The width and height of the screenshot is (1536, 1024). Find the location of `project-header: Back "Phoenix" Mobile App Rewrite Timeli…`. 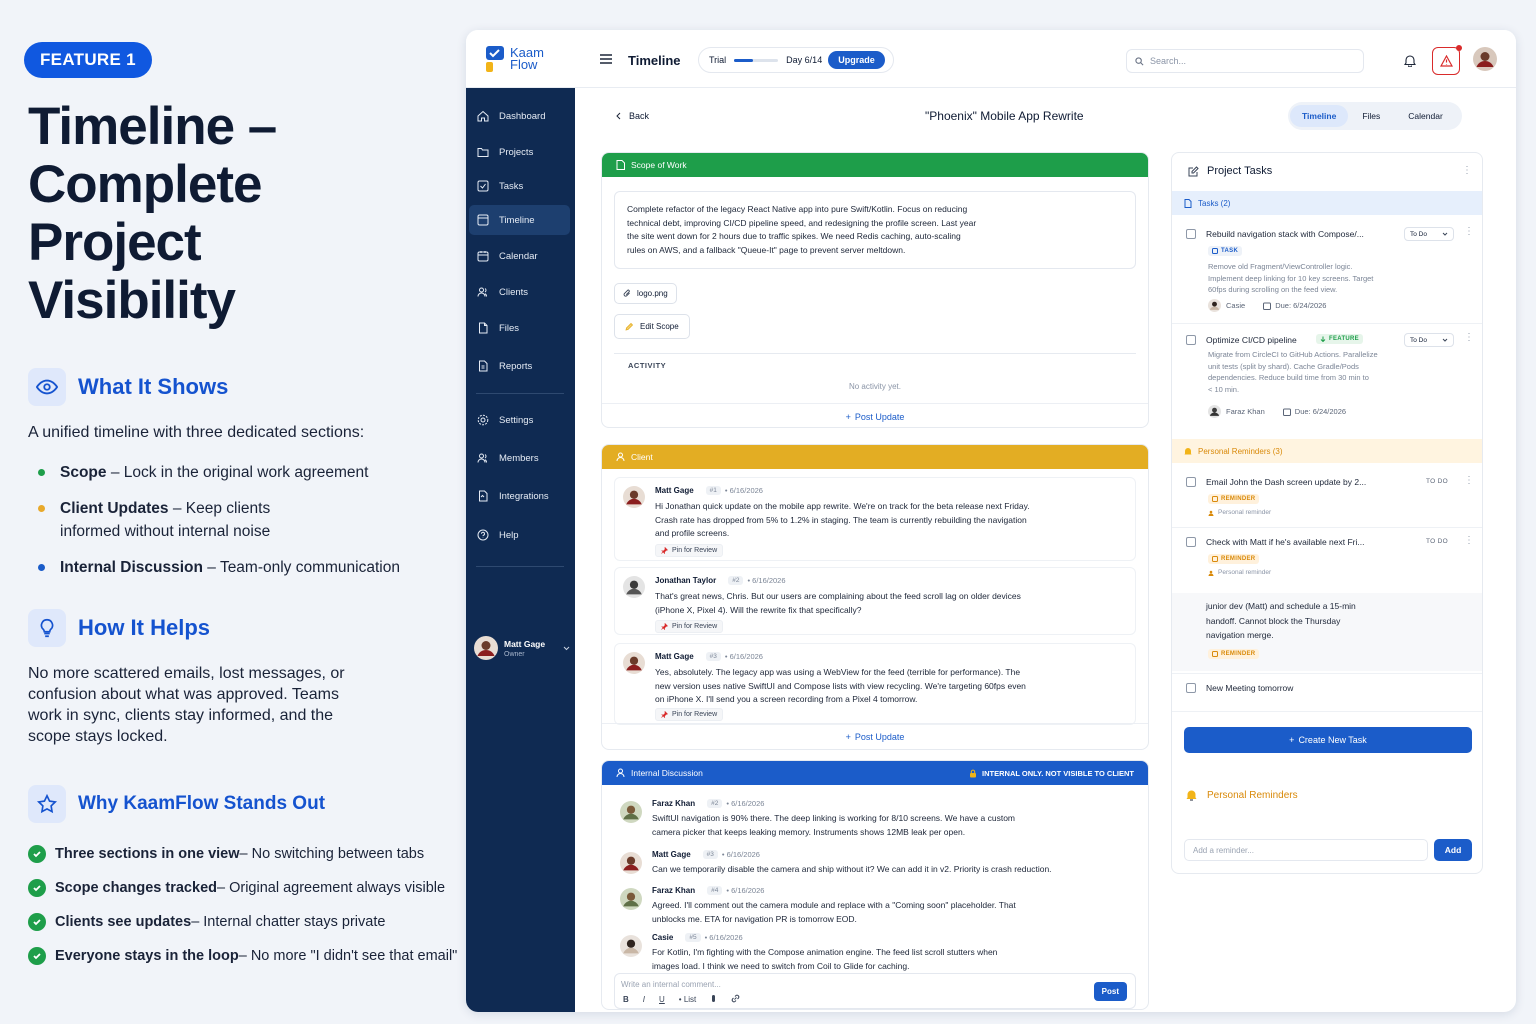

project-header: Back "Phoenix" Mobile App Rewrite Timeli… is located at coordinates (1042, 117).